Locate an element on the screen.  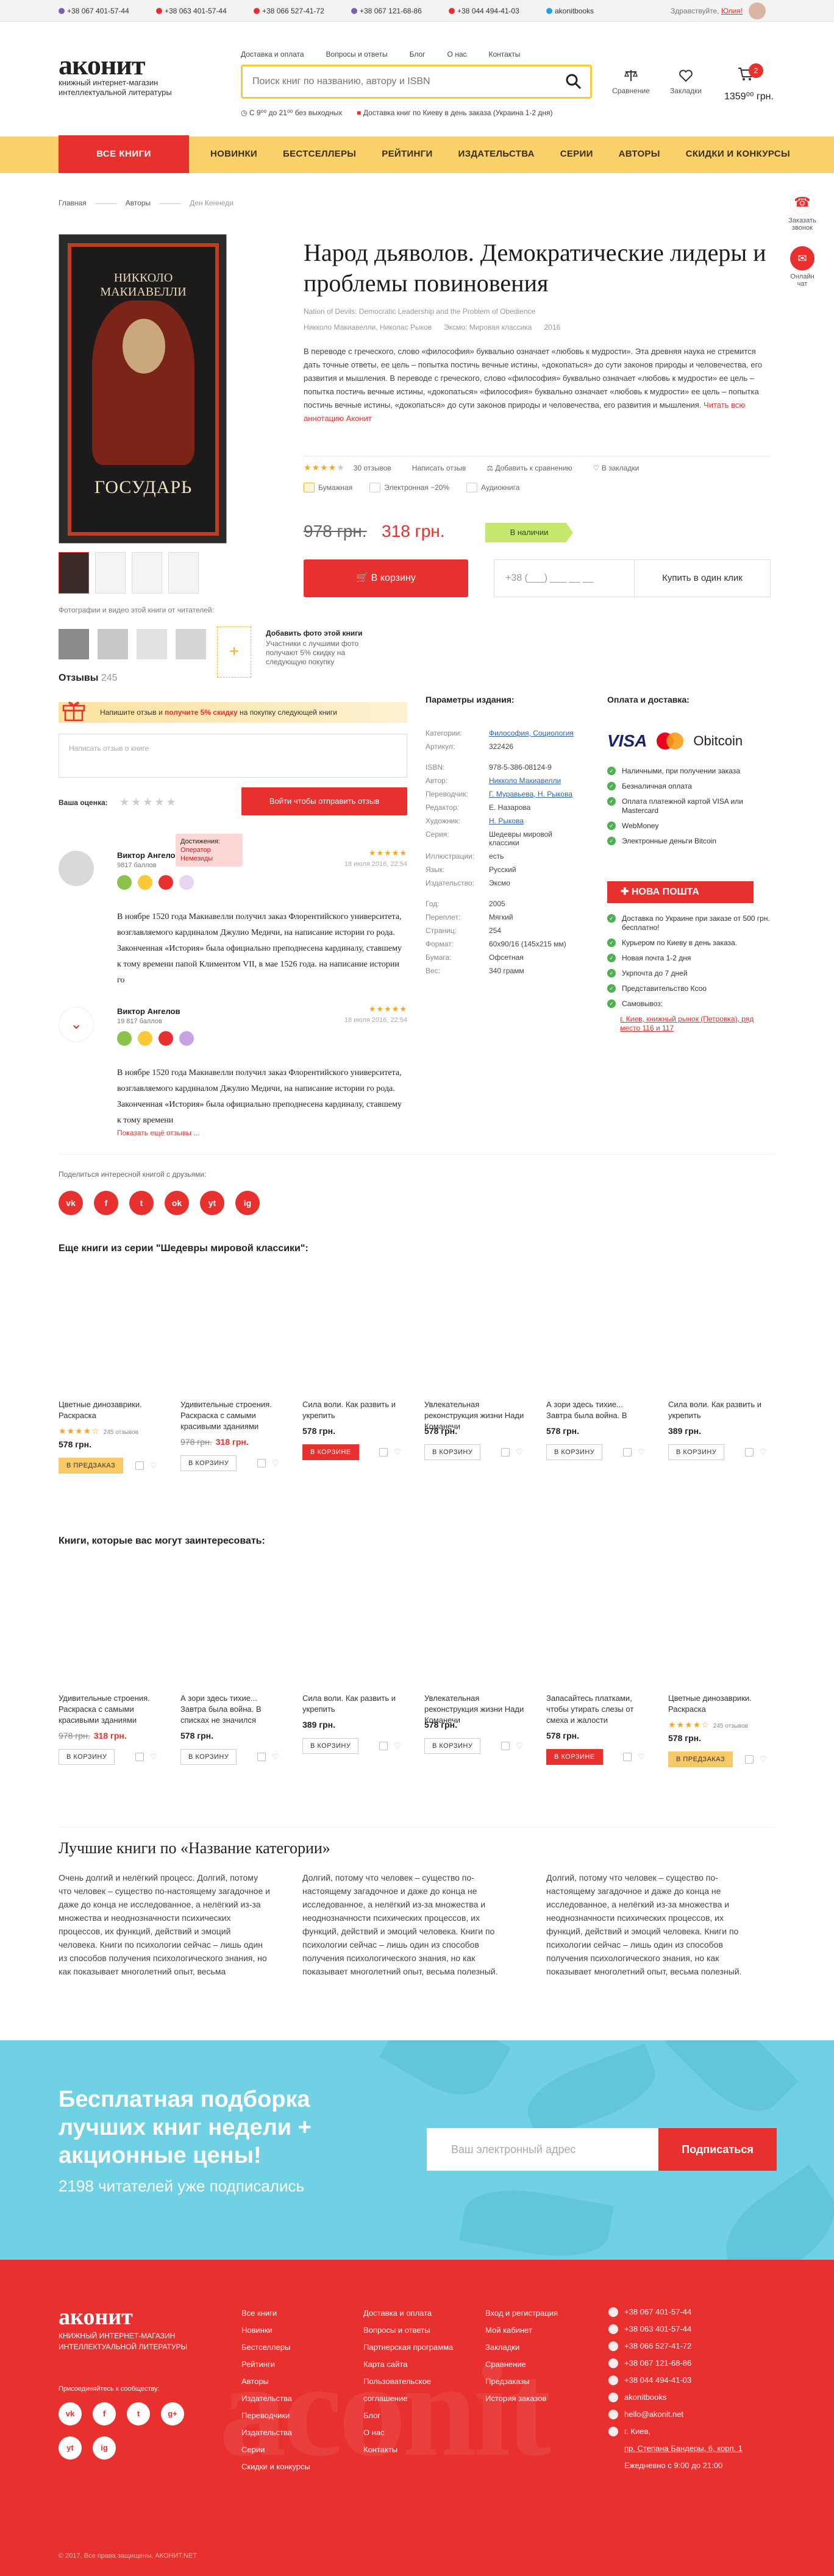
breadcrumb-item: Главная is located at coordinates (73, 203).